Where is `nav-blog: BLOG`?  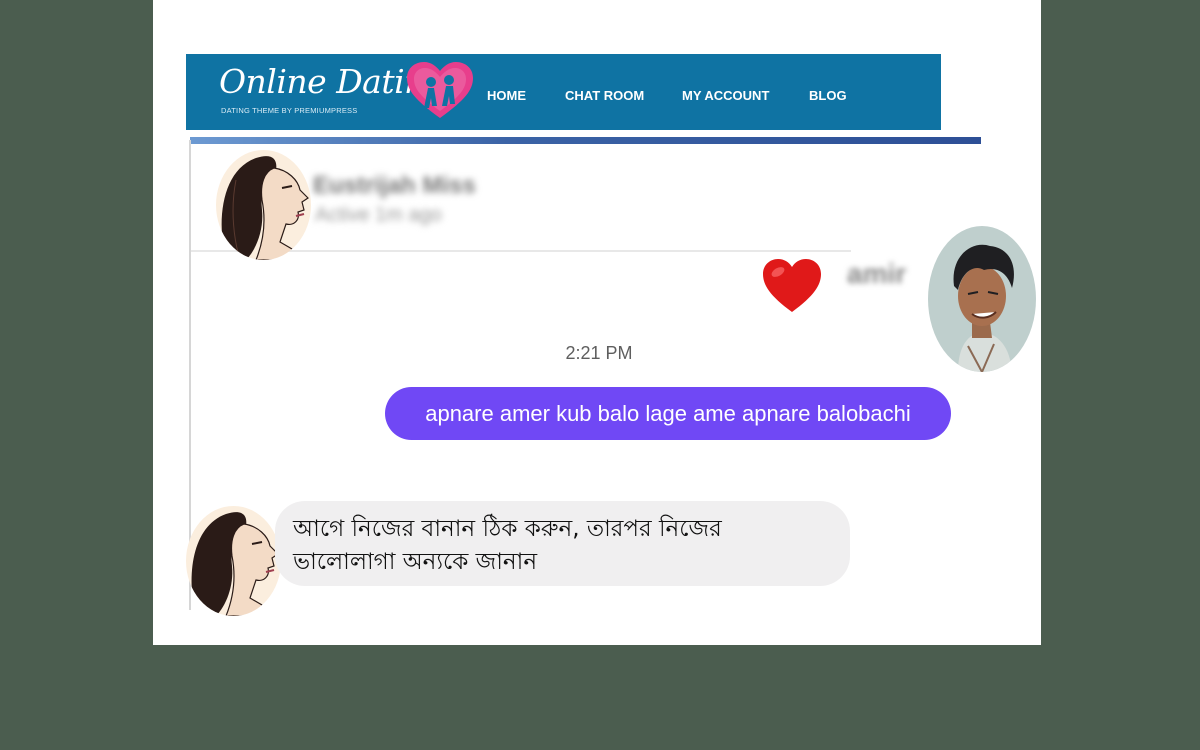 nav-blog: BLOG is located at coordinates (828, 95).